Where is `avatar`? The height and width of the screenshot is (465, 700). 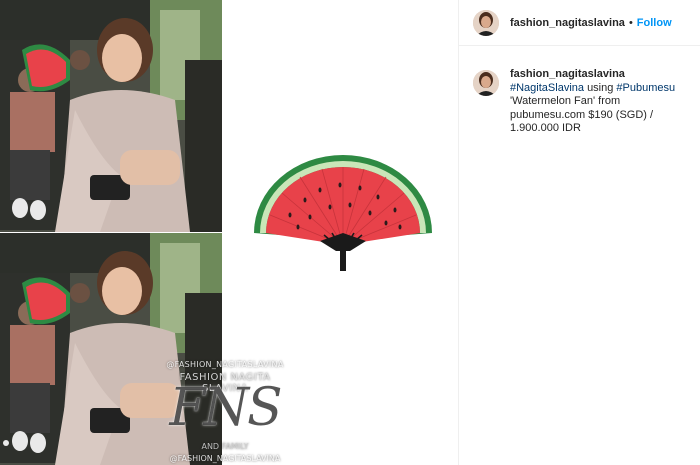
avatar is located at coordinates (486, 22).